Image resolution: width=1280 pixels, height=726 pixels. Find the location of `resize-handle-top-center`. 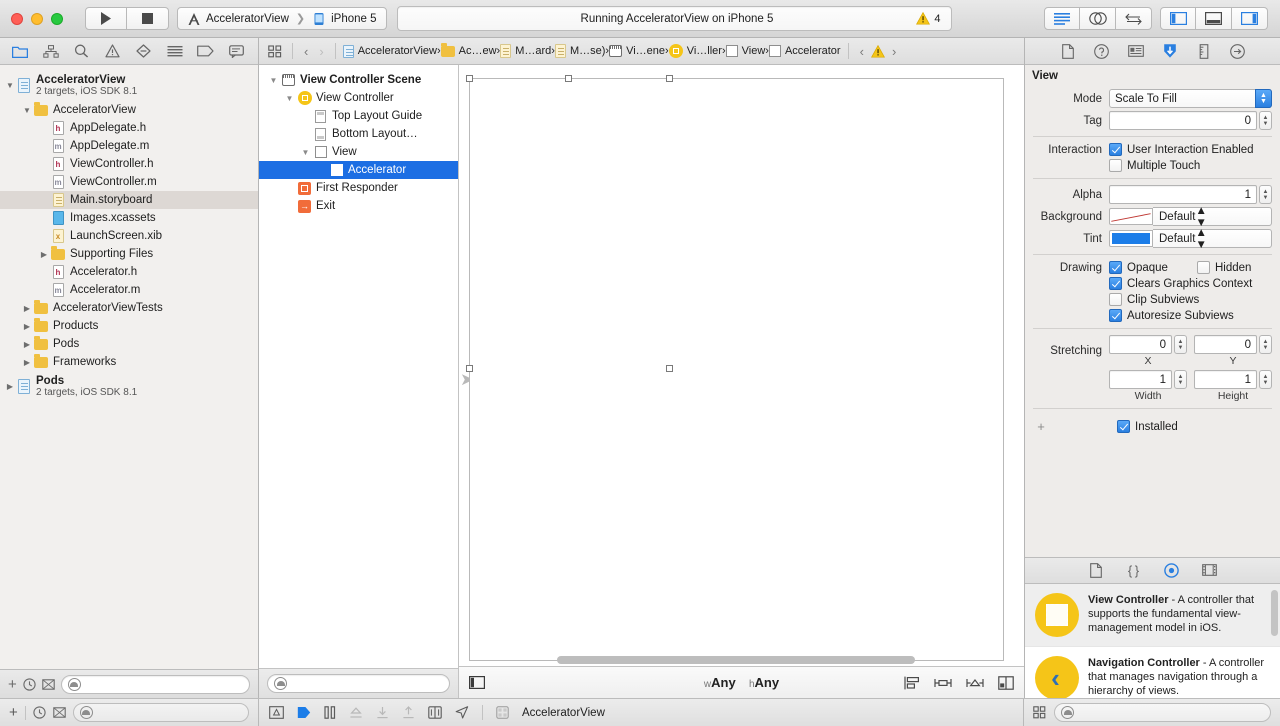

resize-handle-top-center is located at coordinates (568, 78).